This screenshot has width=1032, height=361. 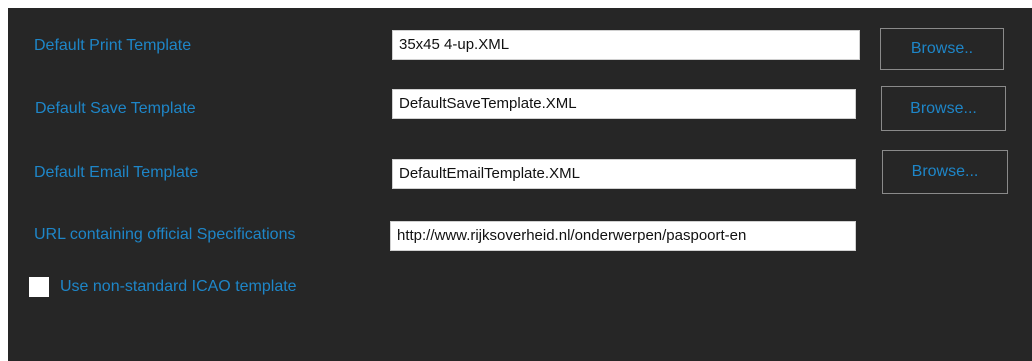 What do you see at coordinates (39, 287) in the screenshot?
I see `non-standard-icao-checkbox` at bounding box center [39, 287].